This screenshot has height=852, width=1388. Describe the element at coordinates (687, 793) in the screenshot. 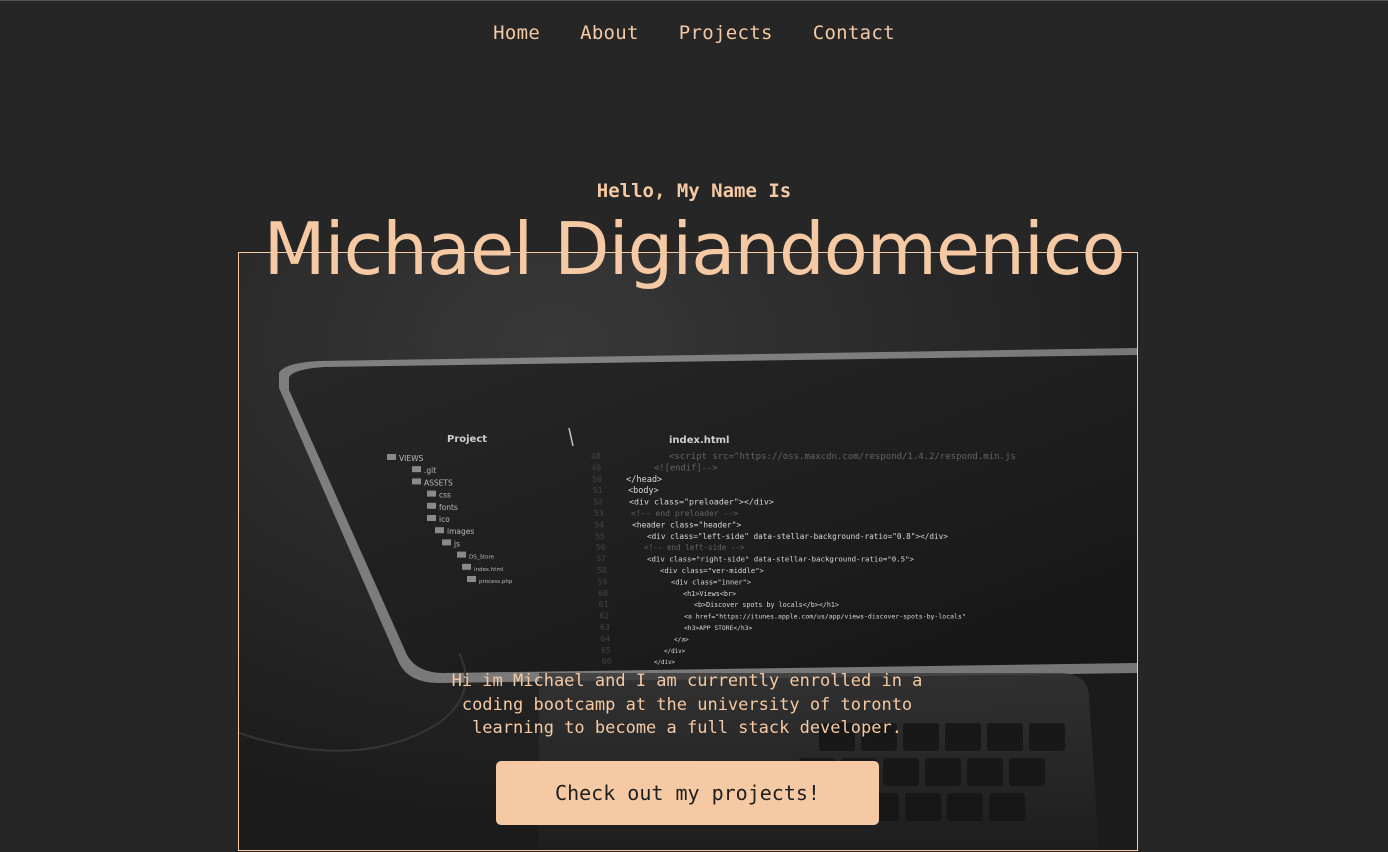

I see `projects-cta-button: Check out my projects!` at that location.